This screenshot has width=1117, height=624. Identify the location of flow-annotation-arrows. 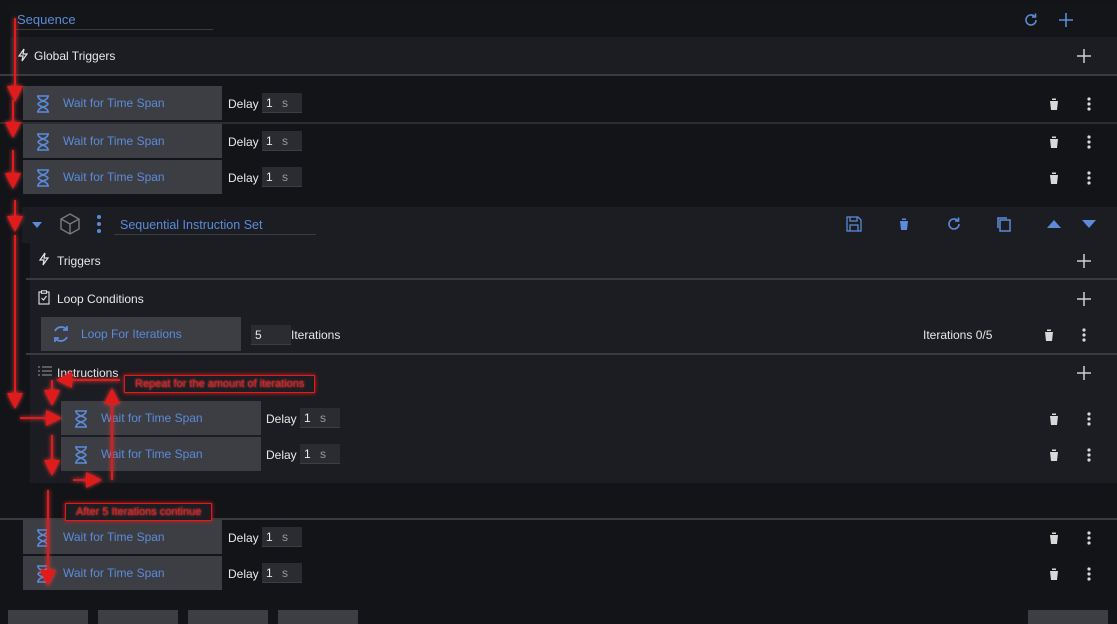
(62, 302).